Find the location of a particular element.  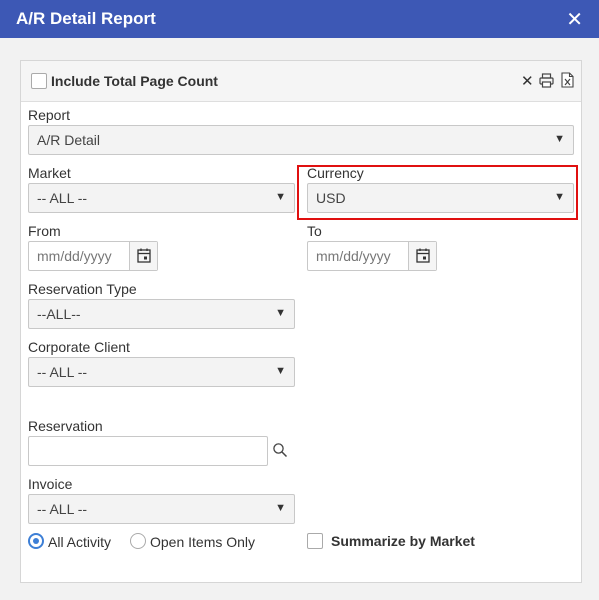

invoice-select-value: -- ALL -- is located at coordinates (62, 509).